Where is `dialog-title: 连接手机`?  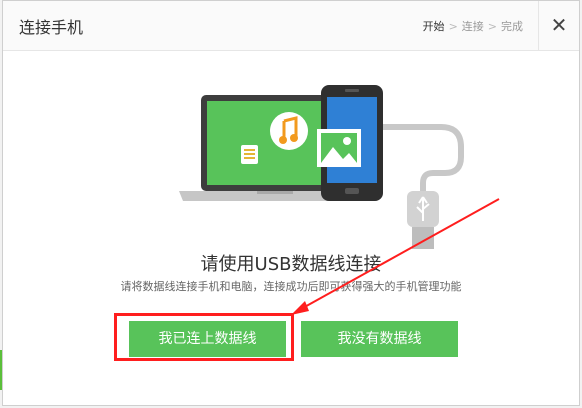
dialog-title: 连接手机 is located at coordinates (51, 27).